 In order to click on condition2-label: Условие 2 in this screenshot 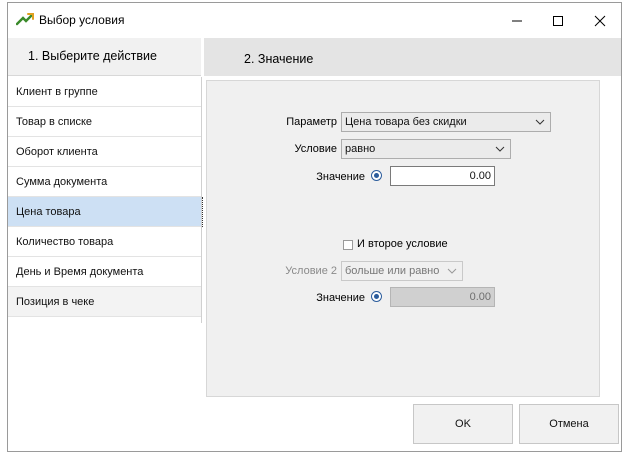, I will do `click(311, 271)`.